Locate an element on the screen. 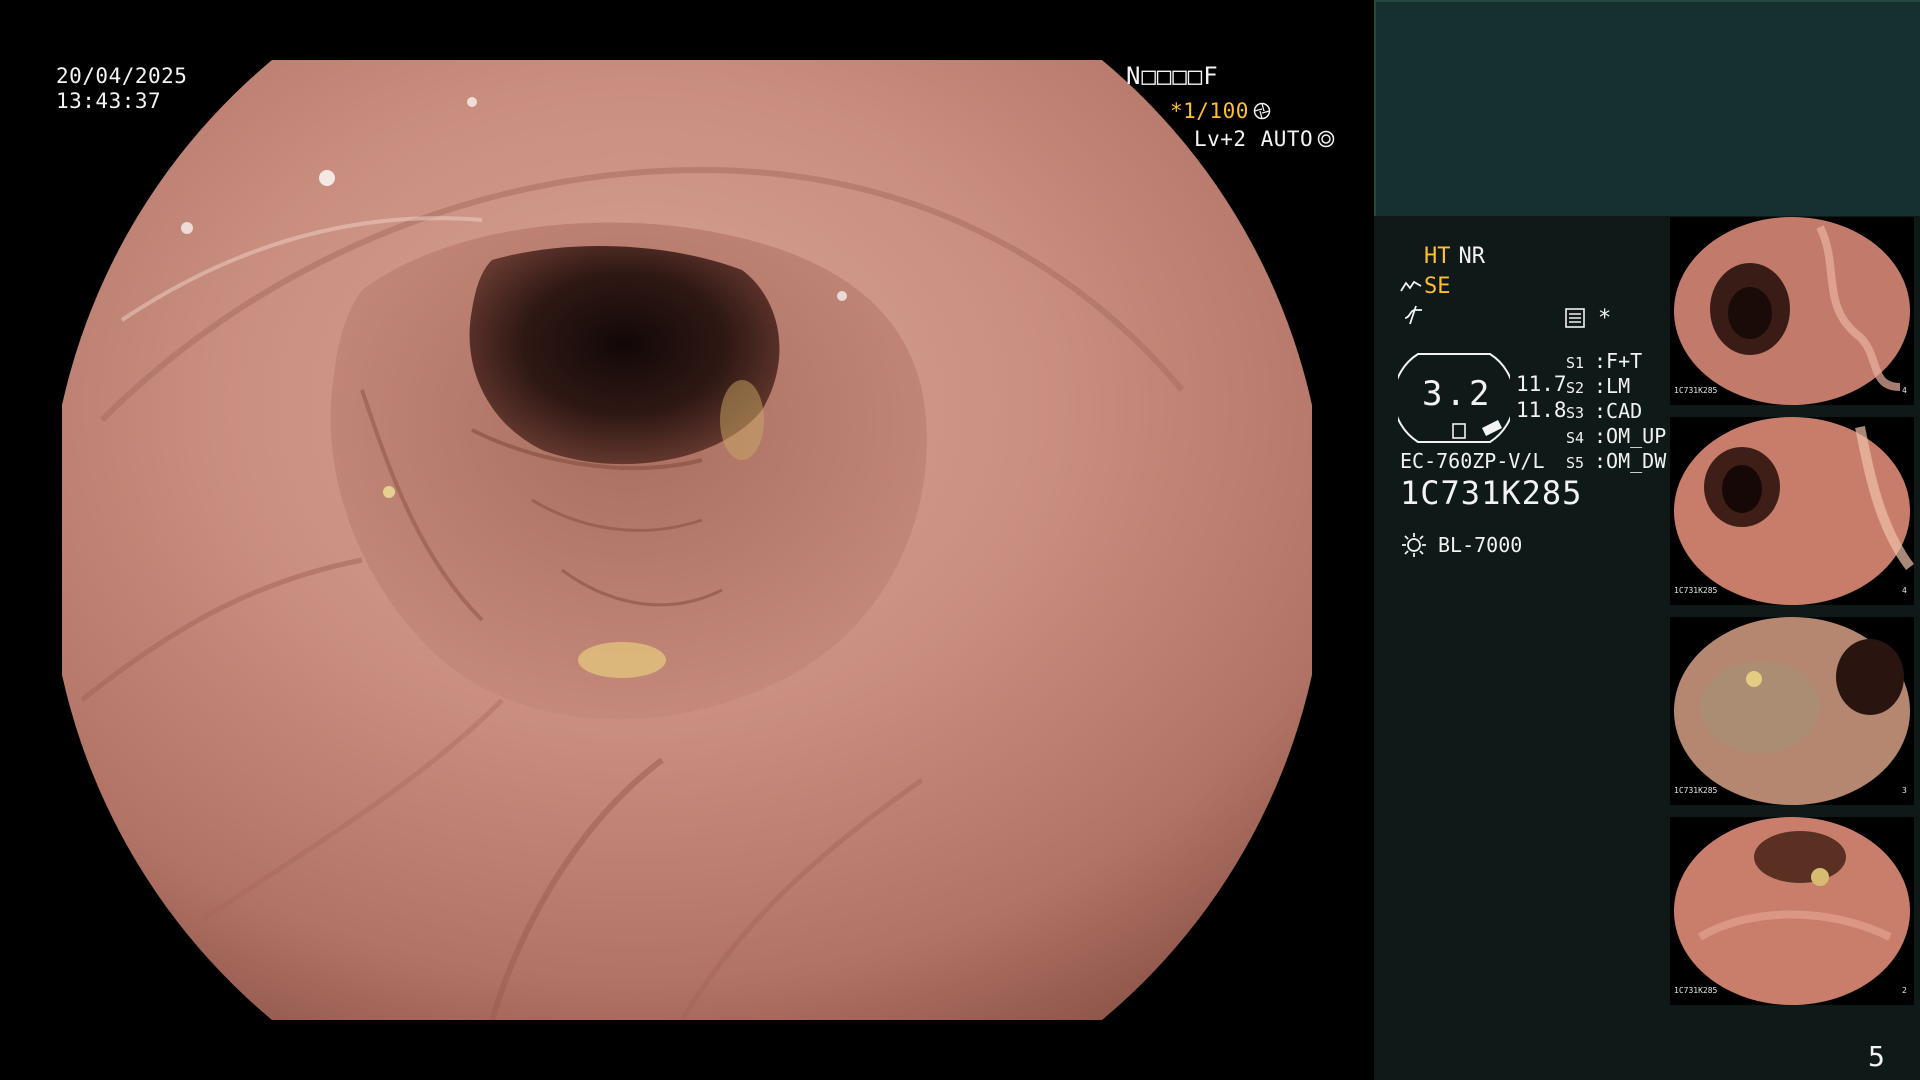 The width and height of the screenshot is (1920, 1080). thumbnail-index: 3 is located at coordinates (1904, 790).